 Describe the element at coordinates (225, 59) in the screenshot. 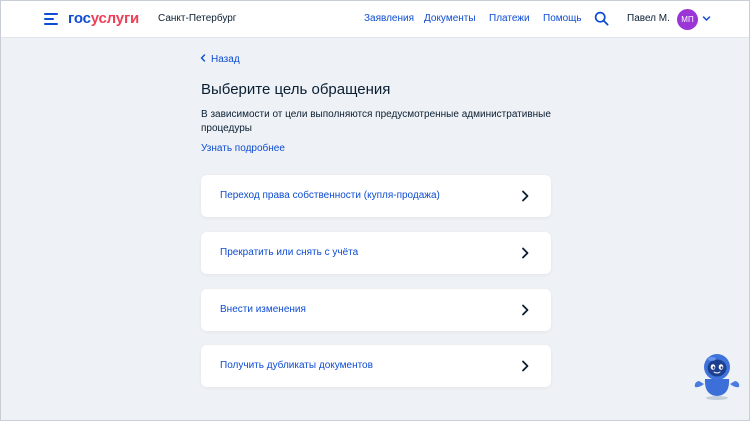

I see `back-label: Назад` at that location.